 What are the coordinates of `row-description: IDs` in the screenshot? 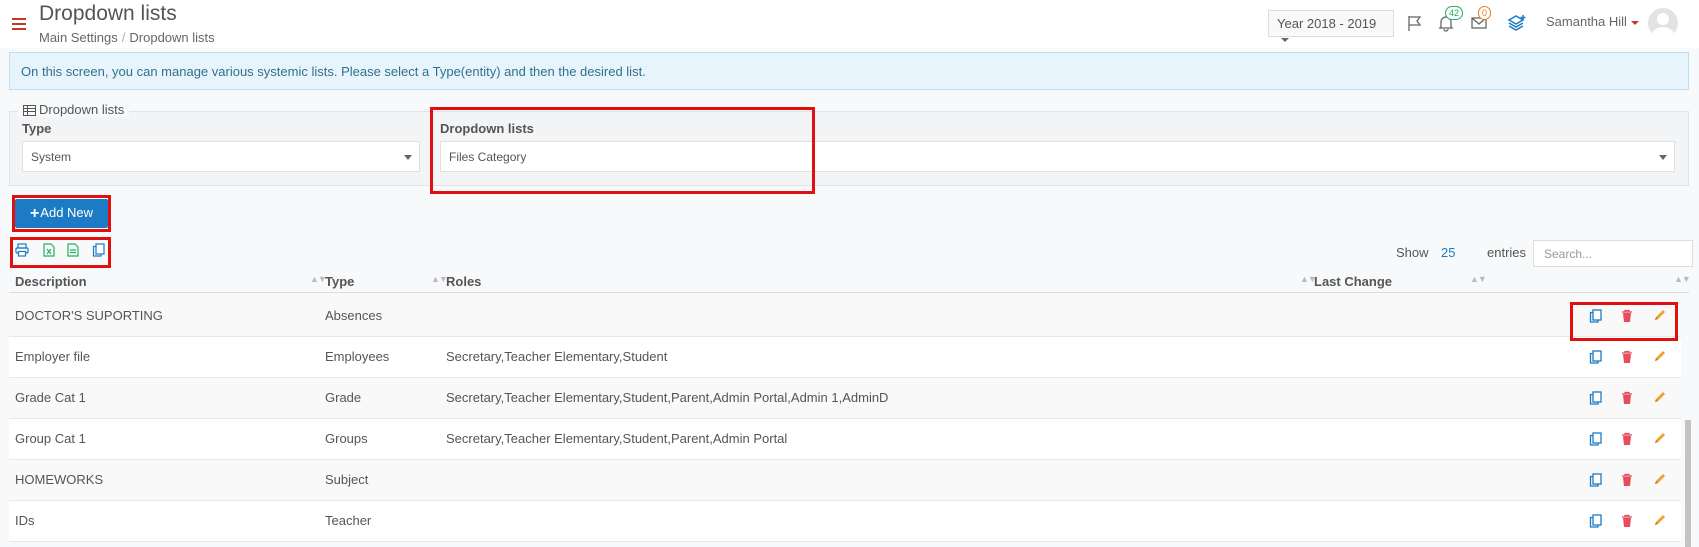 It's located at (25, 520).